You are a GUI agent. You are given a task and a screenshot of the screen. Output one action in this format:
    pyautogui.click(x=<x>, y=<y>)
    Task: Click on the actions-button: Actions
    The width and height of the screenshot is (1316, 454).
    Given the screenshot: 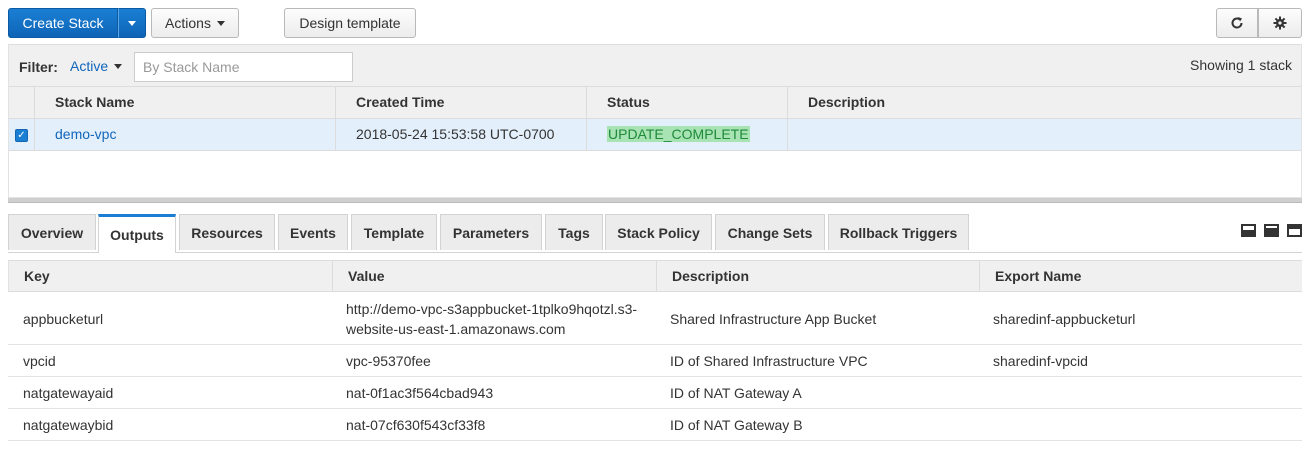 What is the action you would take?
    pyautogui.click(x=195, y=23)
    